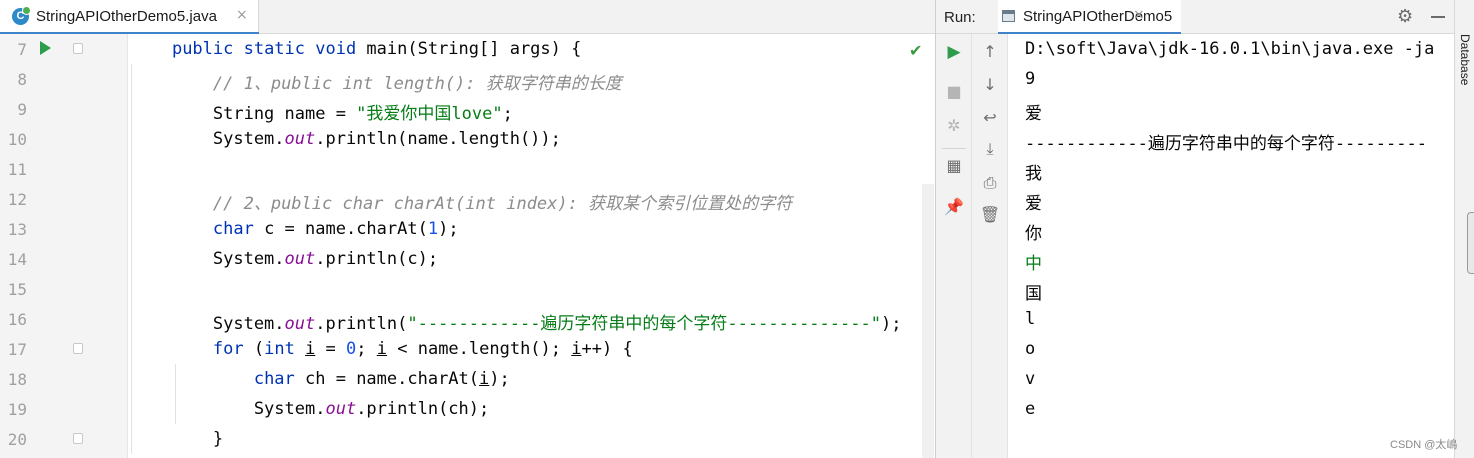 This screenshot has height=458, width=1474. I want to click on run-config-tab: StringAPIOtherDemo5, so click(1089, 17).